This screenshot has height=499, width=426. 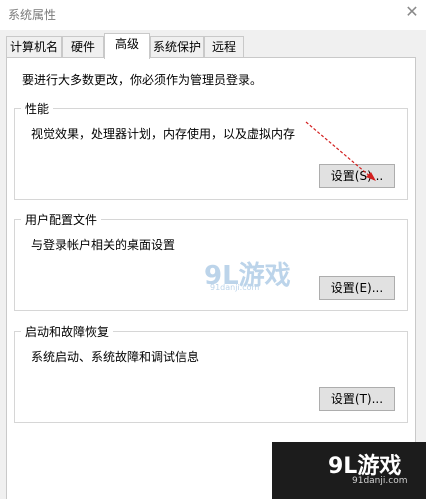 I want to click on watermark-logo: 9L游戏 91danji.com, so click(x=254, y=276).